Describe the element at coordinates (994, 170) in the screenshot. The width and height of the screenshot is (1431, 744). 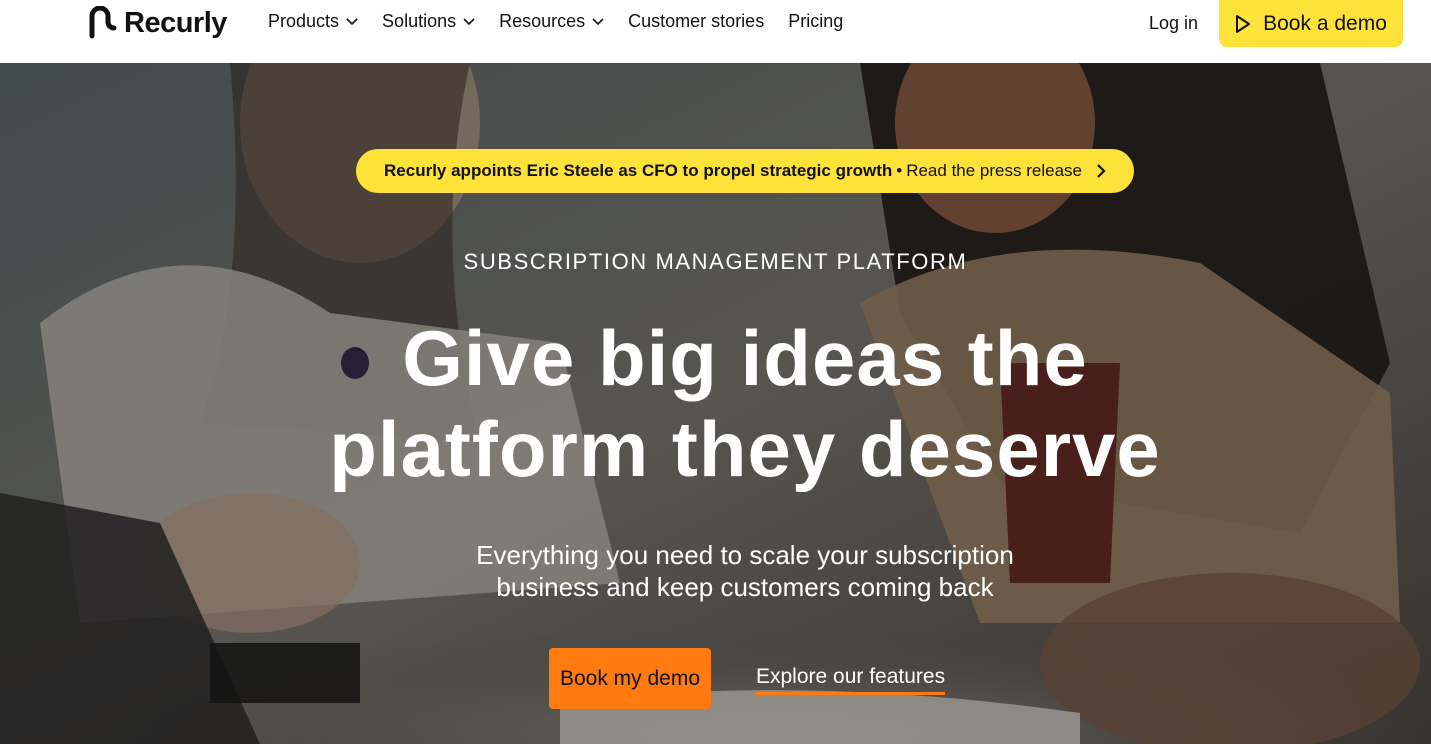
I see `announcement-link: Read the press release` at that location.